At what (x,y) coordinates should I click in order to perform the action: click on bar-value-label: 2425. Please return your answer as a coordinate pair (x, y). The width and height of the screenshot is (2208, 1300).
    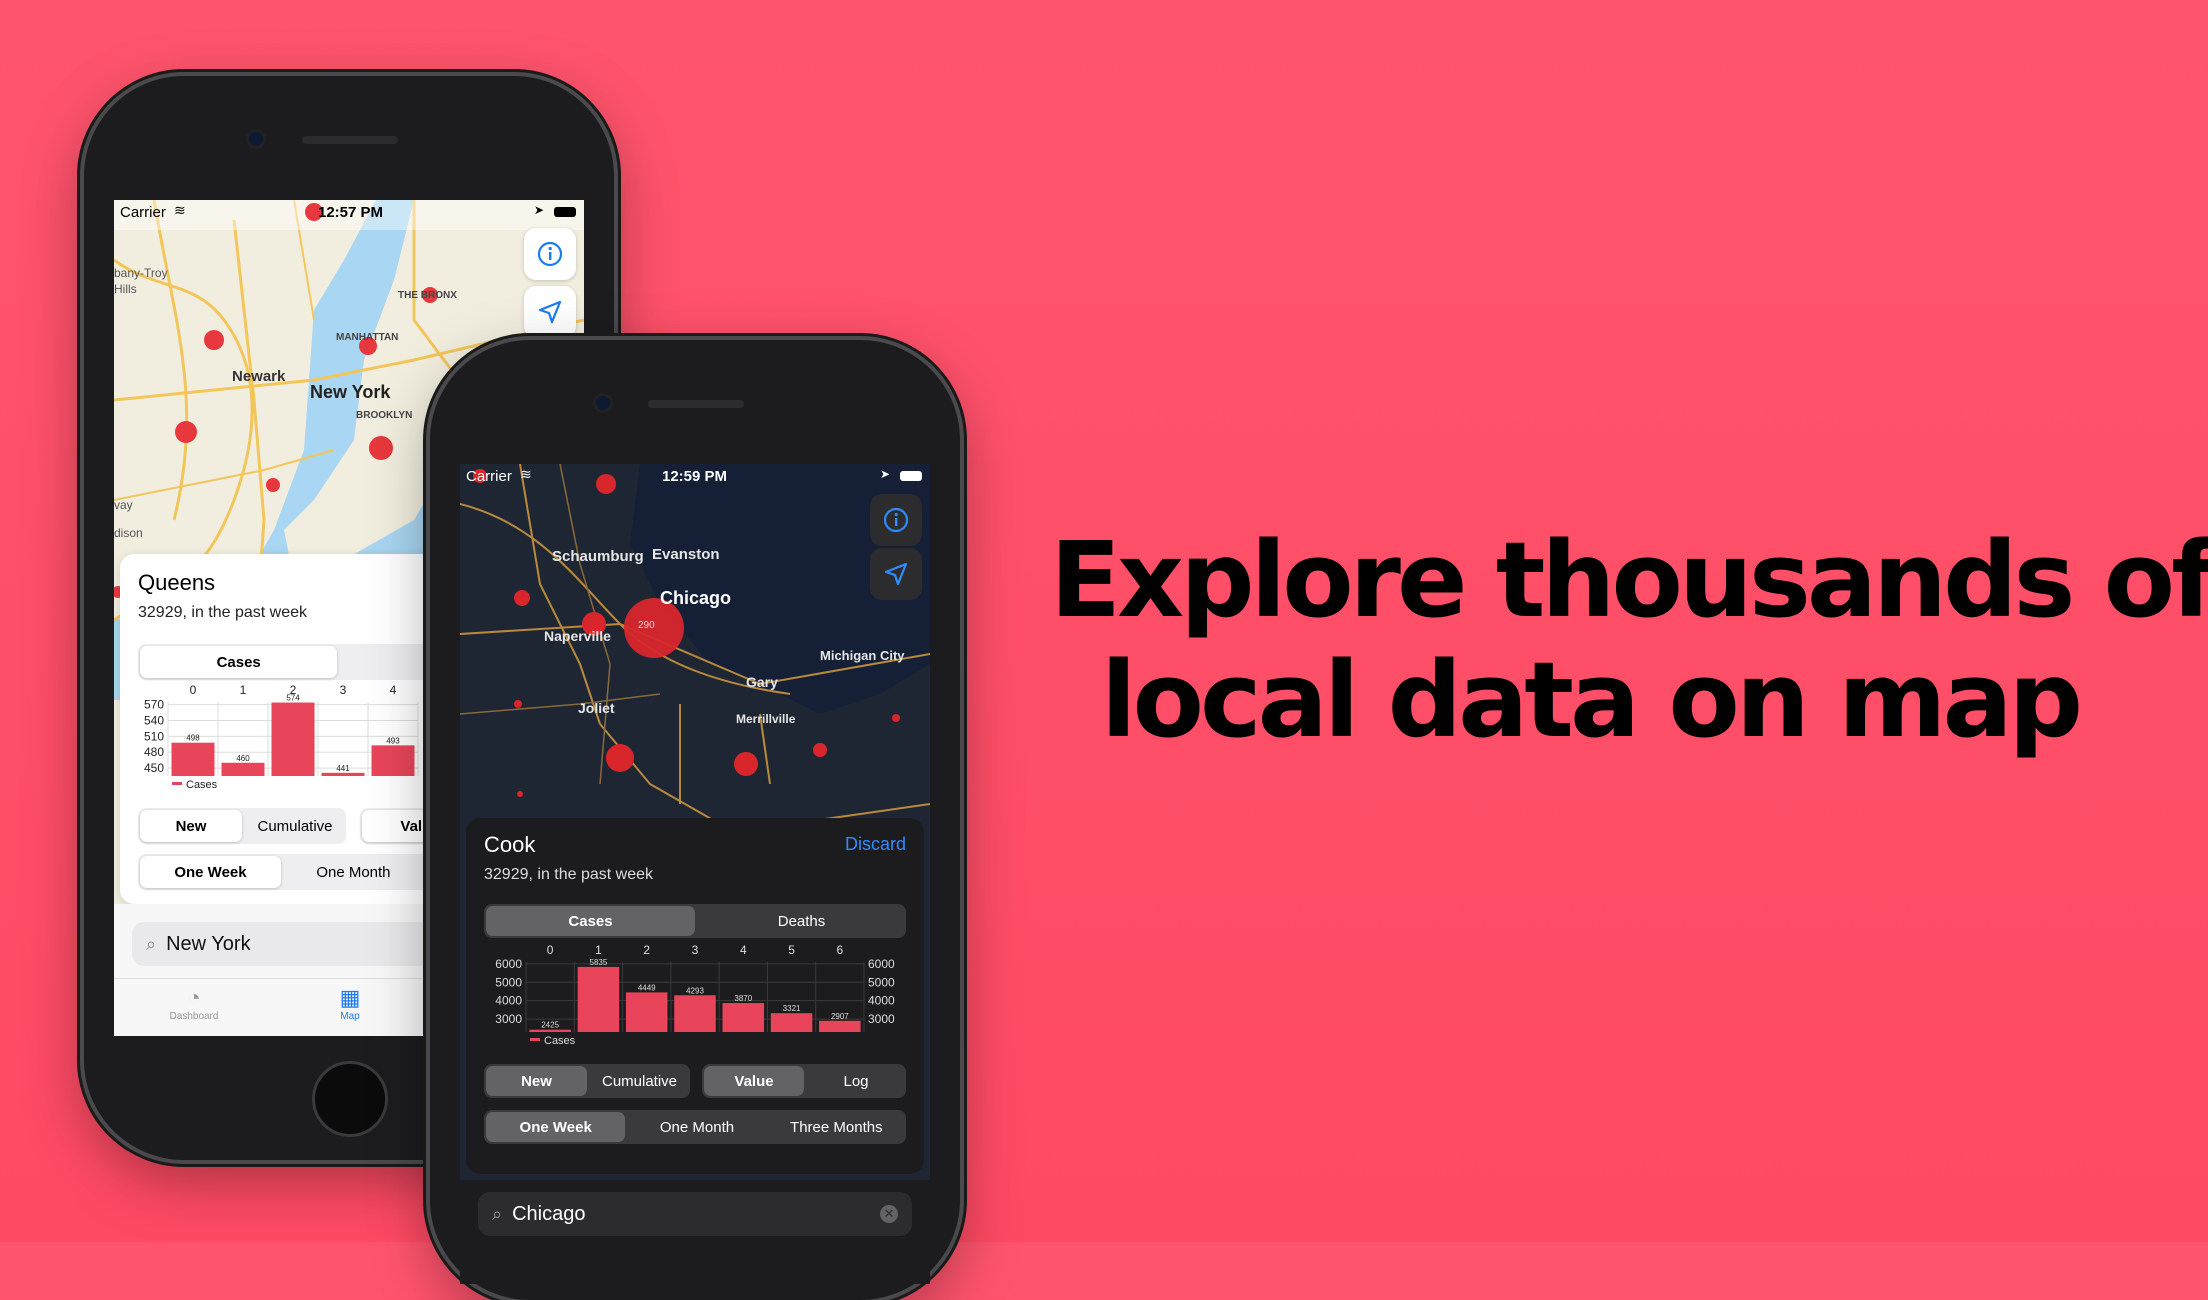
    Looking at the image, I should click on (550, 1025).